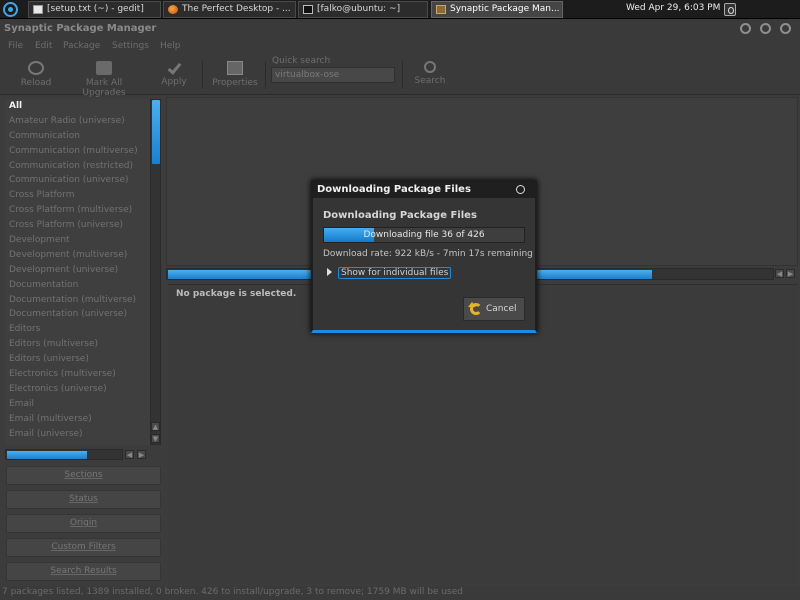  Describe the element at coordinates (77, 389) in the screenshot. I see `section-item: Electronics (universe)` at that location.